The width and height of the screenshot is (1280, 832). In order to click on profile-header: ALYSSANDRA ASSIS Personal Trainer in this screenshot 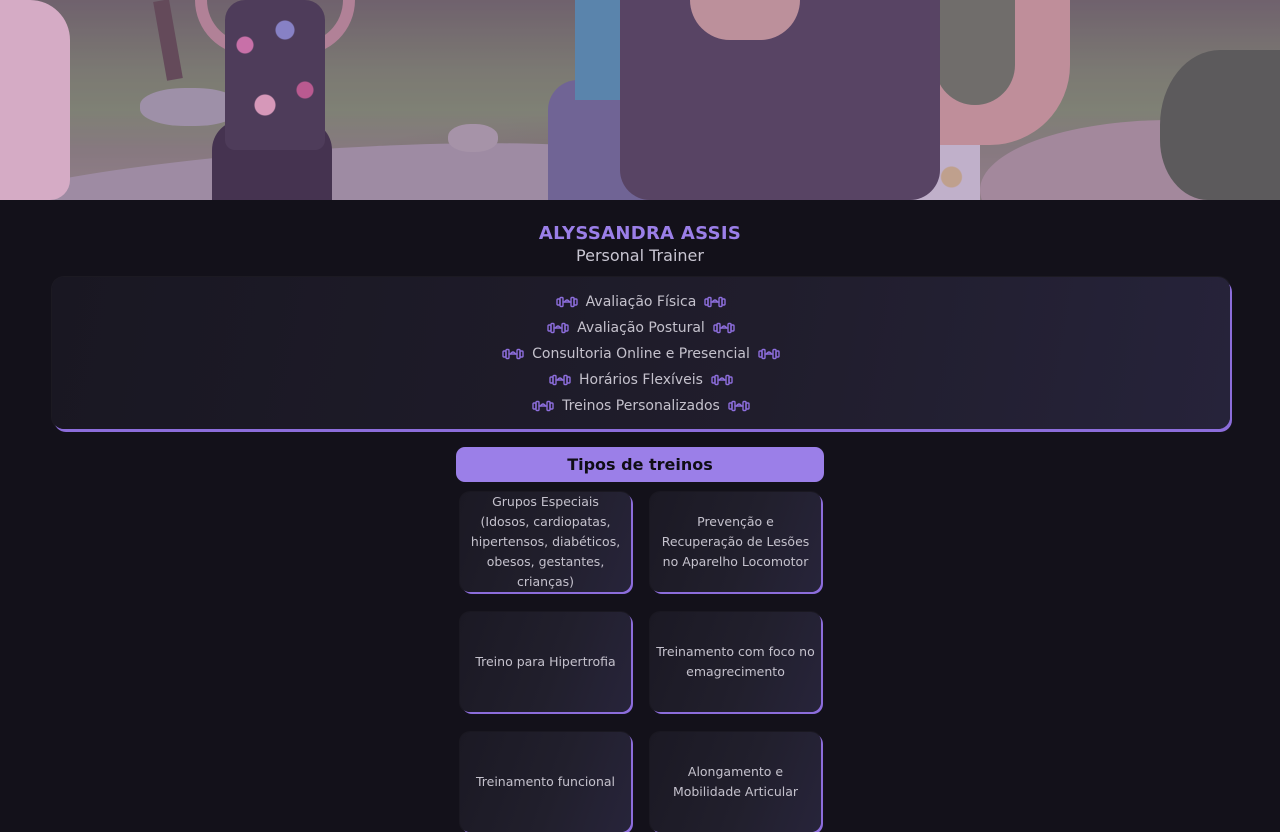, I will do `click(640, 244)`.